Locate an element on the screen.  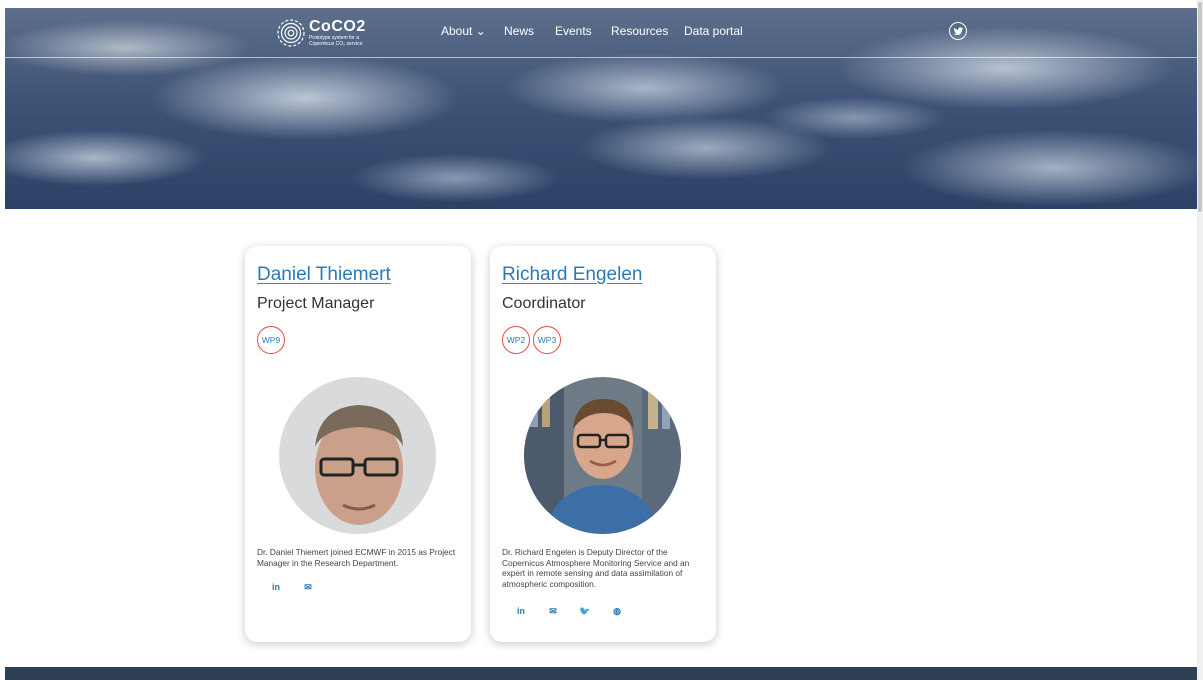
social-links: in ✉ 🐦 ◍ is located at coordinates (569, 611).